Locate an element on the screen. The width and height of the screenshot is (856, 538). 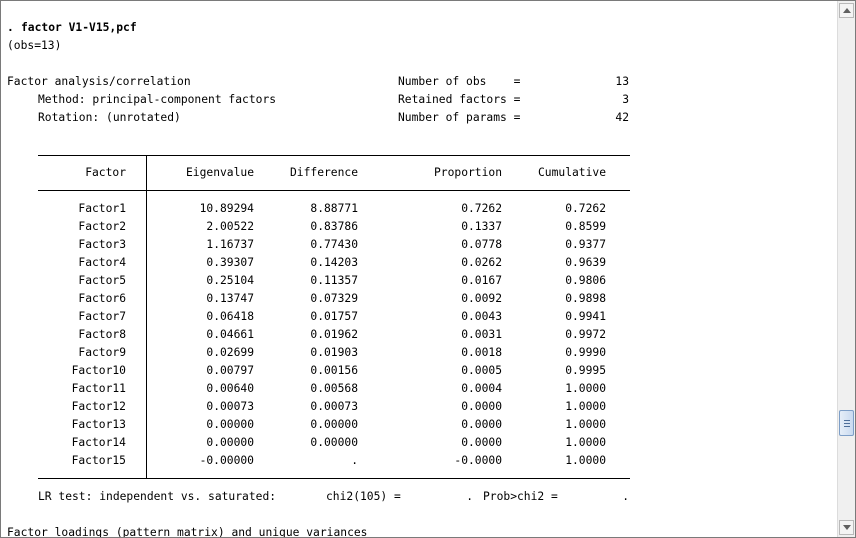
cell-difference: 0.11357 is located at coordinates (334, 280).